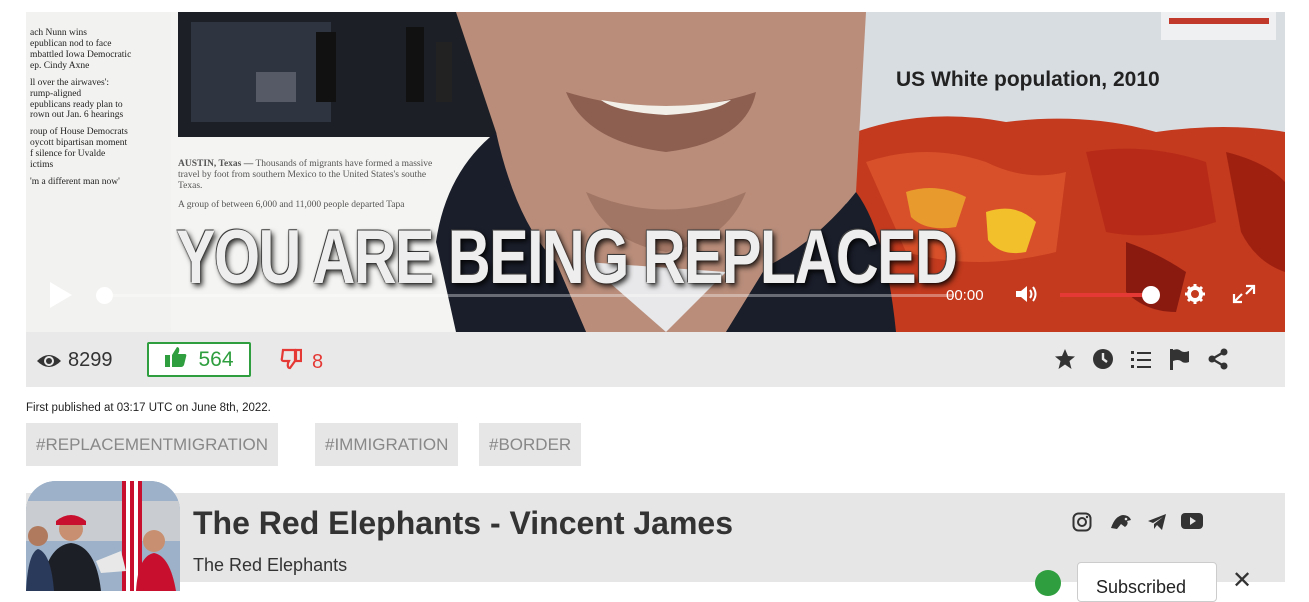 This screenshot has height=602, width=1309. Describe the element at coordinates (77, 115) in the screenshot. I see `headline-text: rown out Jan. 6 hearings` at that location.